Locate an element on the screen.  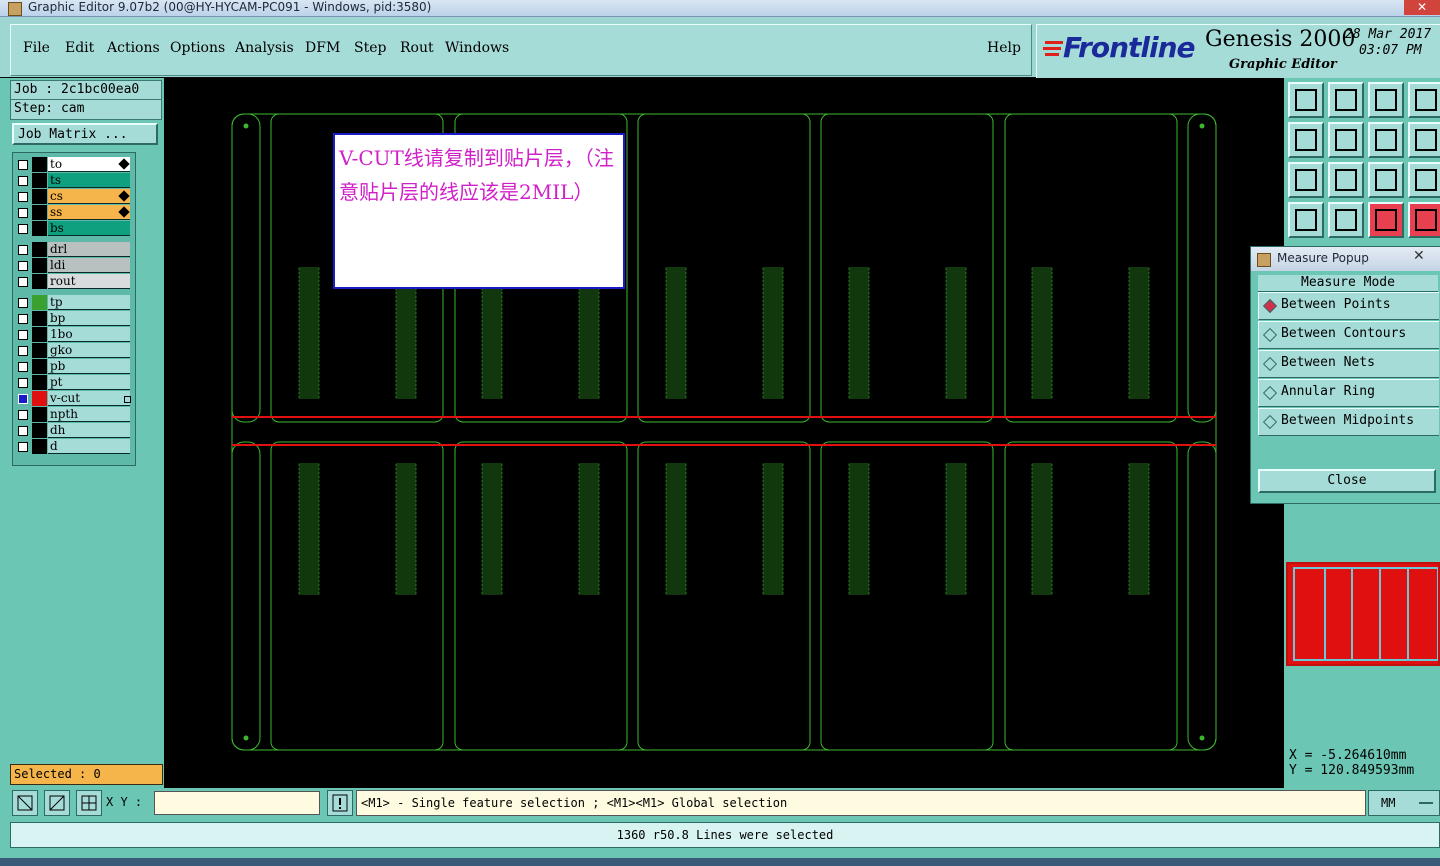
layer-row-pt: pt is located at coordinates (73, 383).